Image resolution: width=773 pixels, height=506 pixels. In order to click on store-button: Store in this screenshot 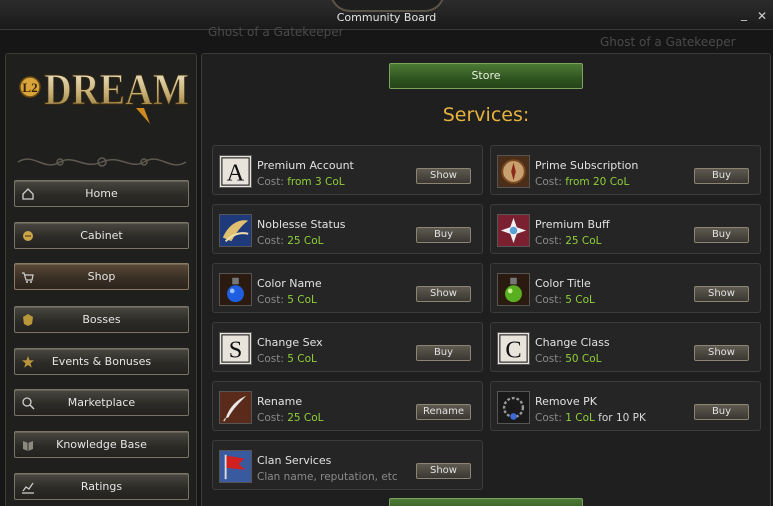, I will do `click(486, 76)`.